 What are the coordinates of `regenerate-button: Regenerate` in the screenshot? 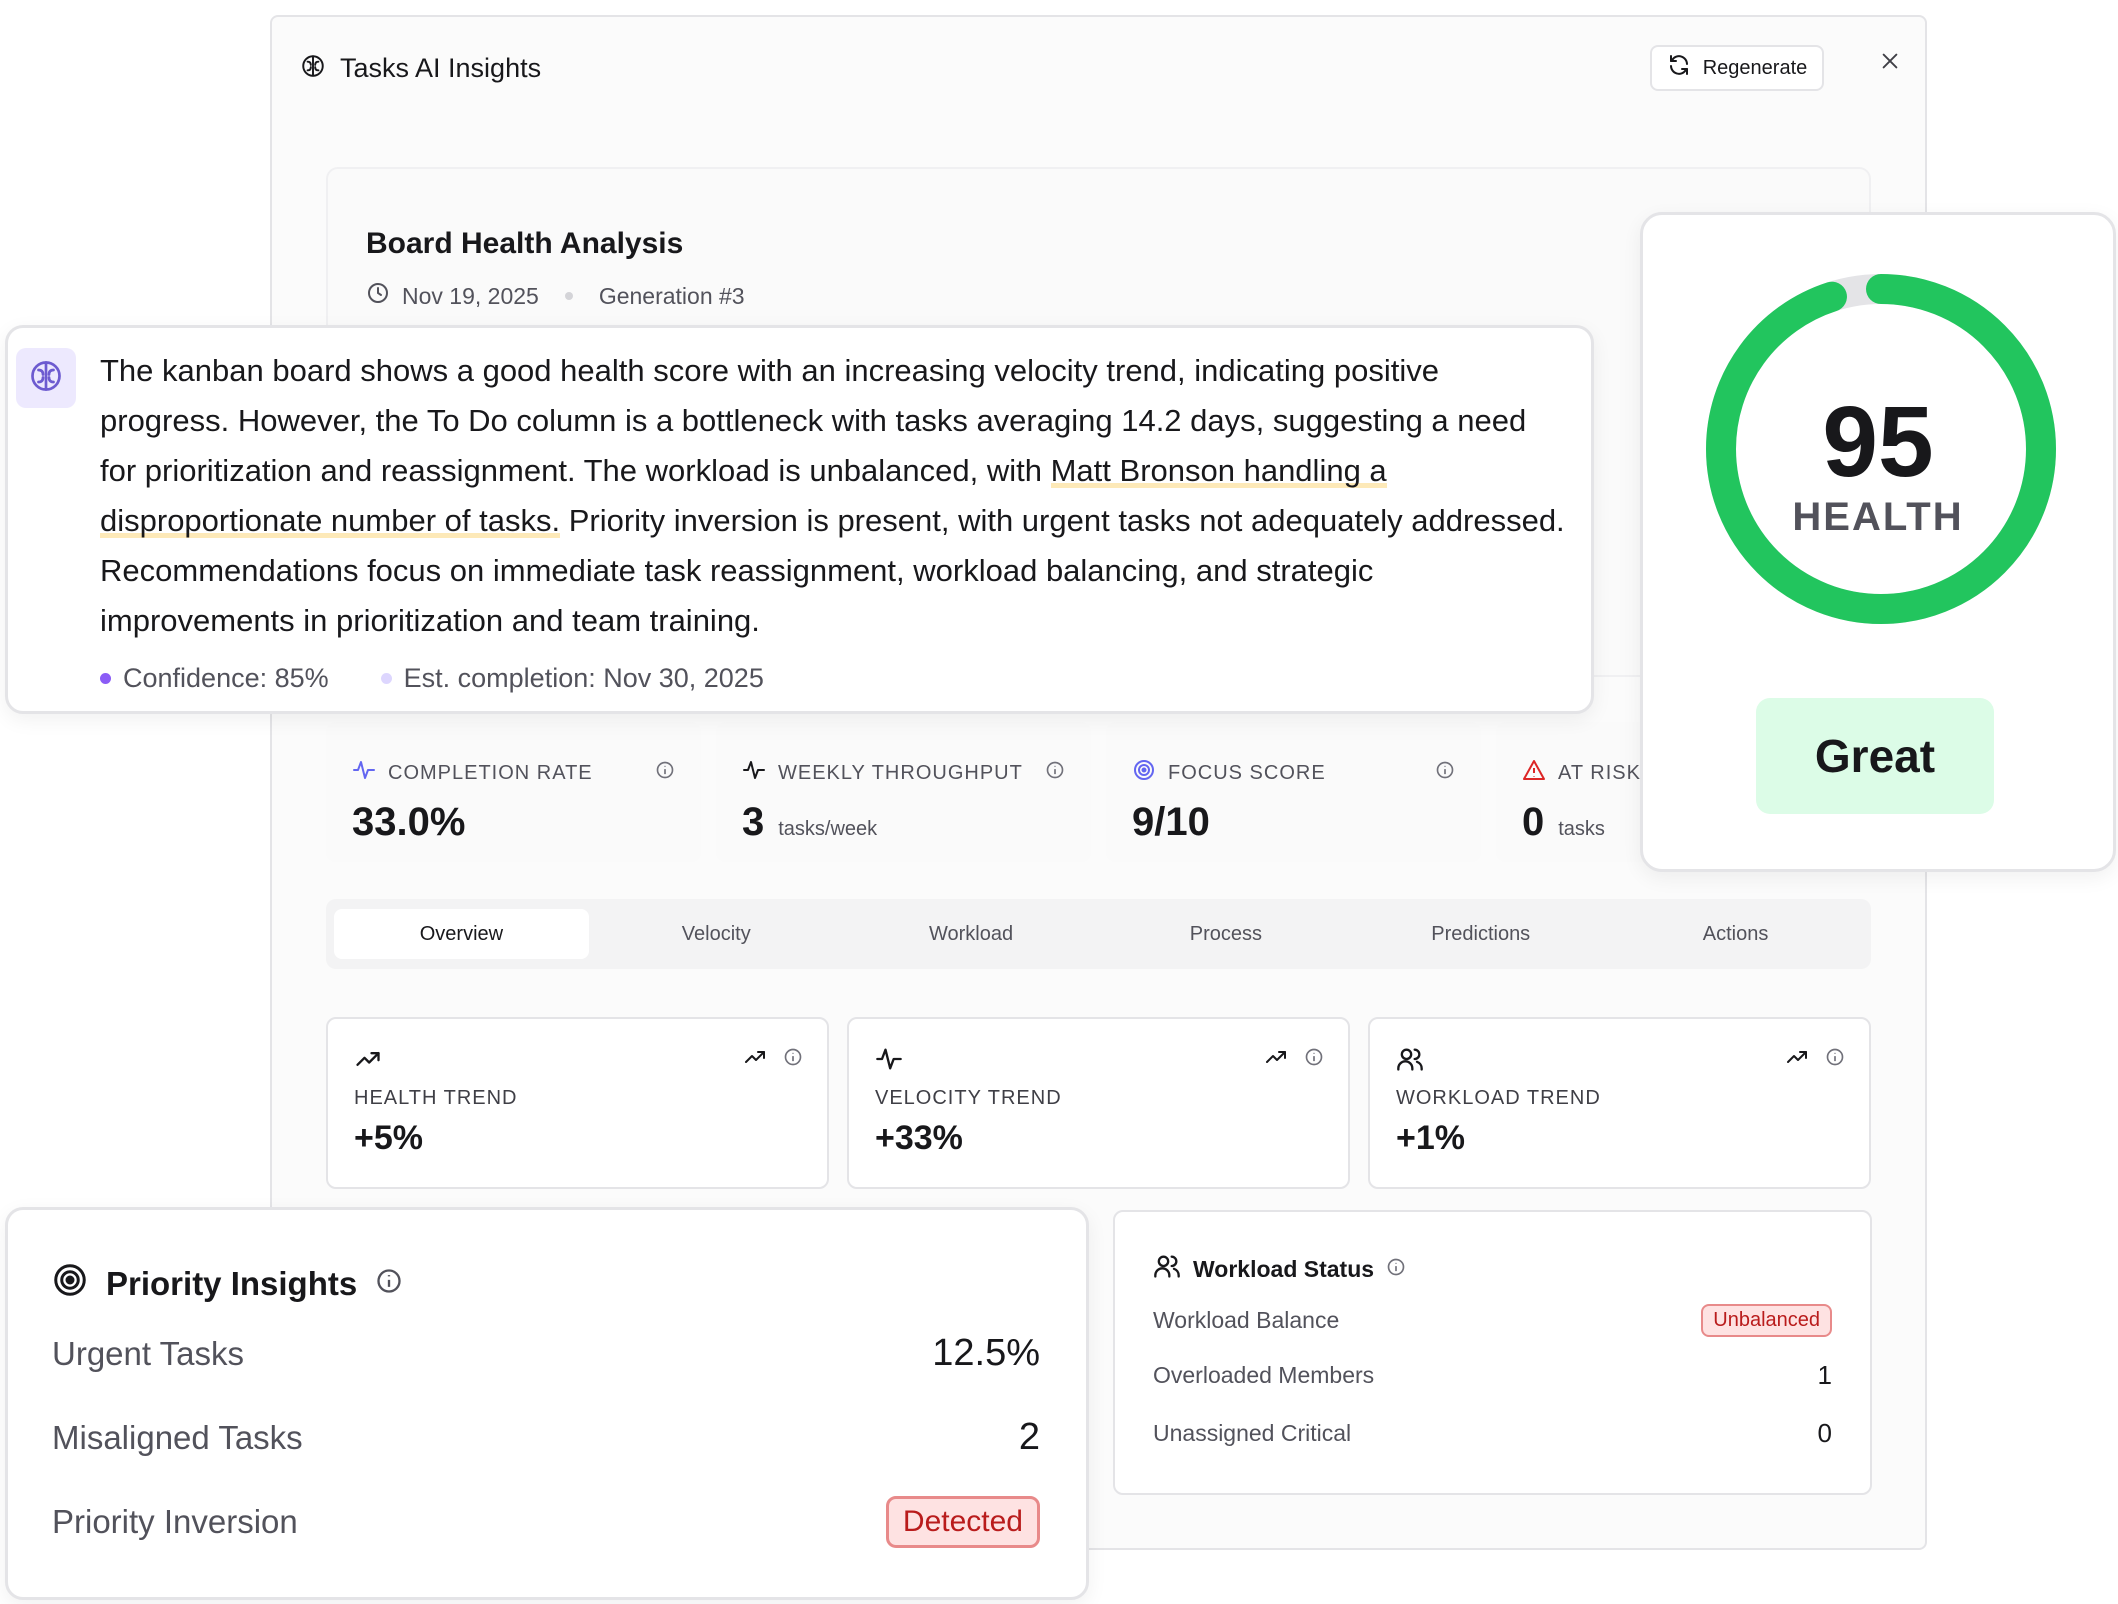 It's located at (1737, 68).